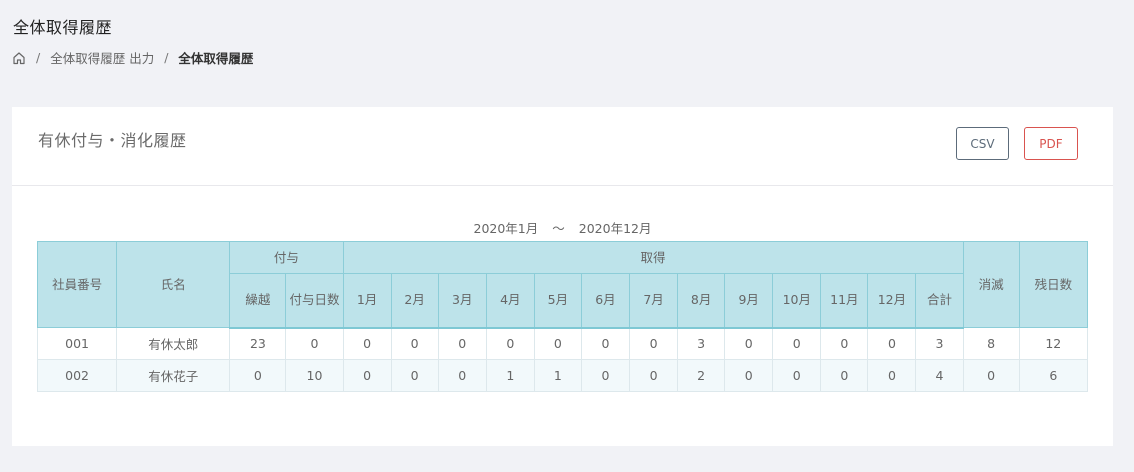 The image size is (1134, 472). What do you see at coordinates (63, 27) in the screenshot?
I see `page-title: 全体取得履歴` at bounding box center [63, 27].